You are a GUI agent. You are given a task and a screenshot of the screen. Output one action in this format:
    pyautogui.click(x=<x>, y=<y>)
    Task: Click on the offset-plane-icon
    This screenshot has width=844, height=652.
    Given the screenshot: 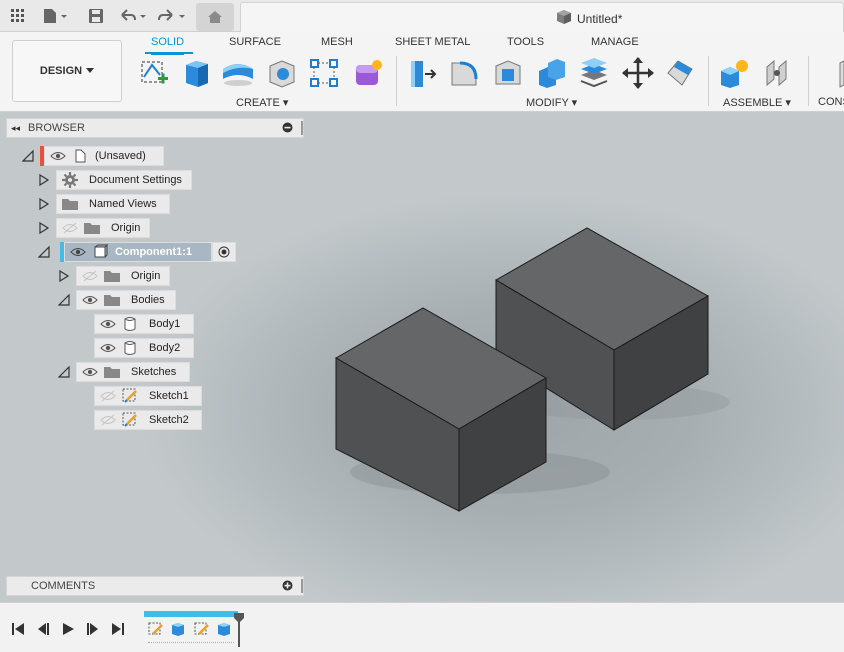 What is the action you would take?
    pyautogui.click(x=836, y=73)
    